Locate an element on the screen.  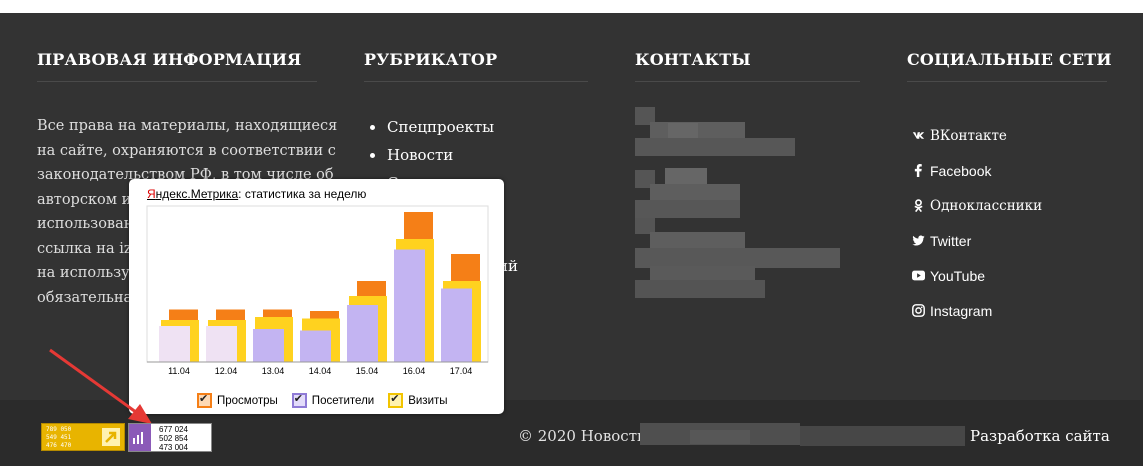
yandex-metrica-counter: 677 024 502 854 473 004 is located at coordinates (170, 437).